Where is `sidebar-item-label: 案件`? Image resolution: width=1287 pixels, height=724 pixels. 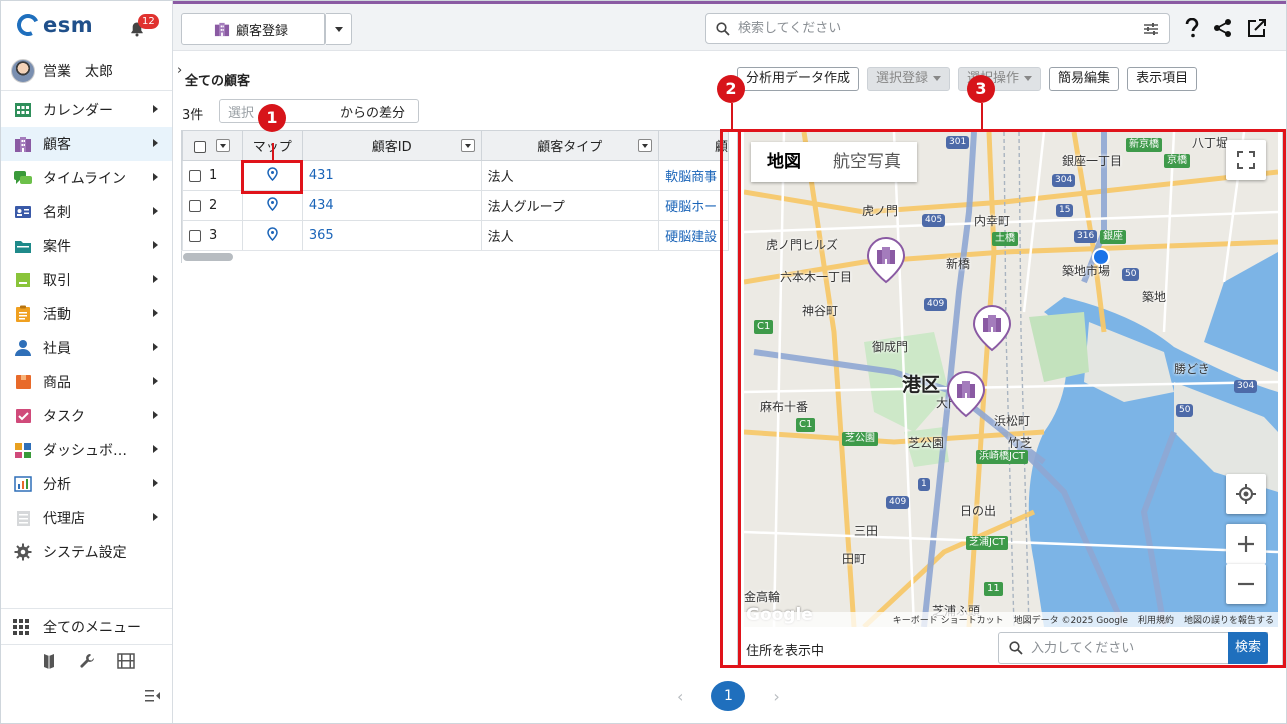 sidebar-item-label: 案件 is located at coordinates (57, 247).